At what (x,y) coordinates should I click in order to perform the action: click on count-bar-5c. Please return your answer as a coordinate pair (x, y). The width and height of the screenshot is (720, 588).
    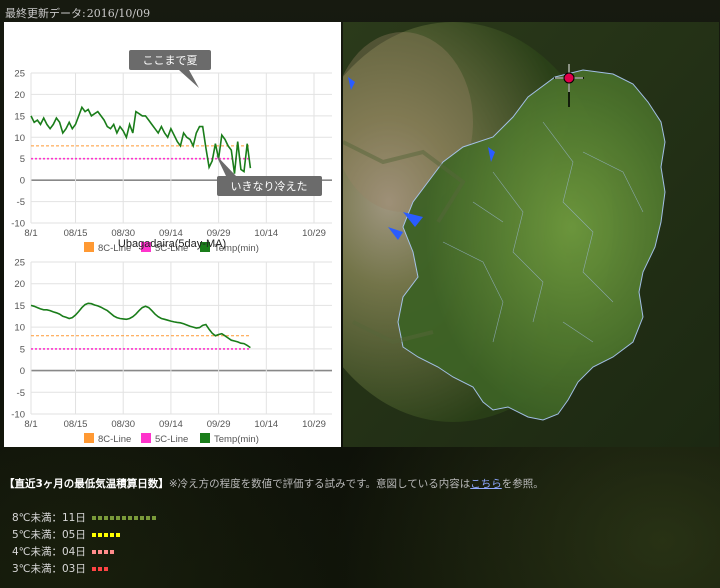
    Looking at the image, I should click on (106, 535).